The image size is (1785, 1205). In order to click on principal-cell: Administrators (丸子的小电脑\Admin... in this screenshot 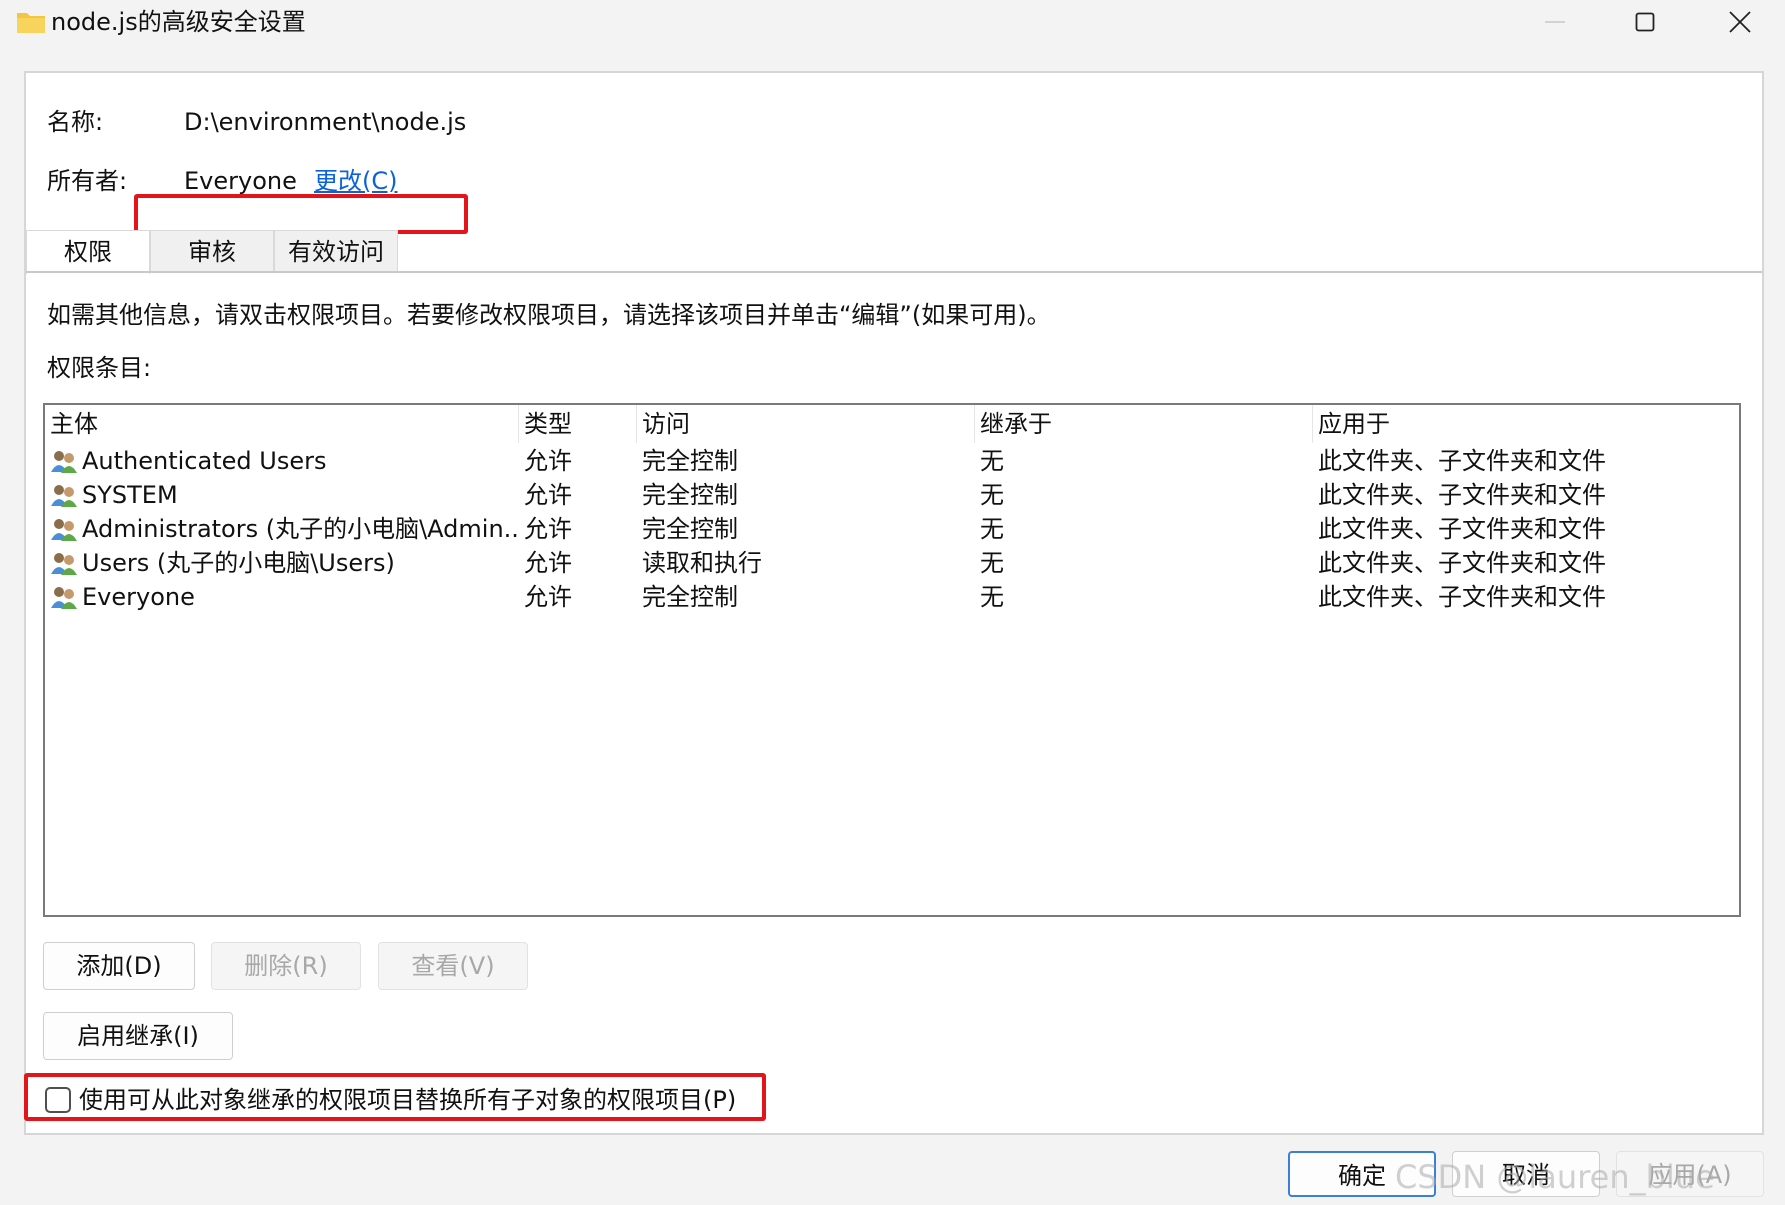, I will do `click(300, 529)`.